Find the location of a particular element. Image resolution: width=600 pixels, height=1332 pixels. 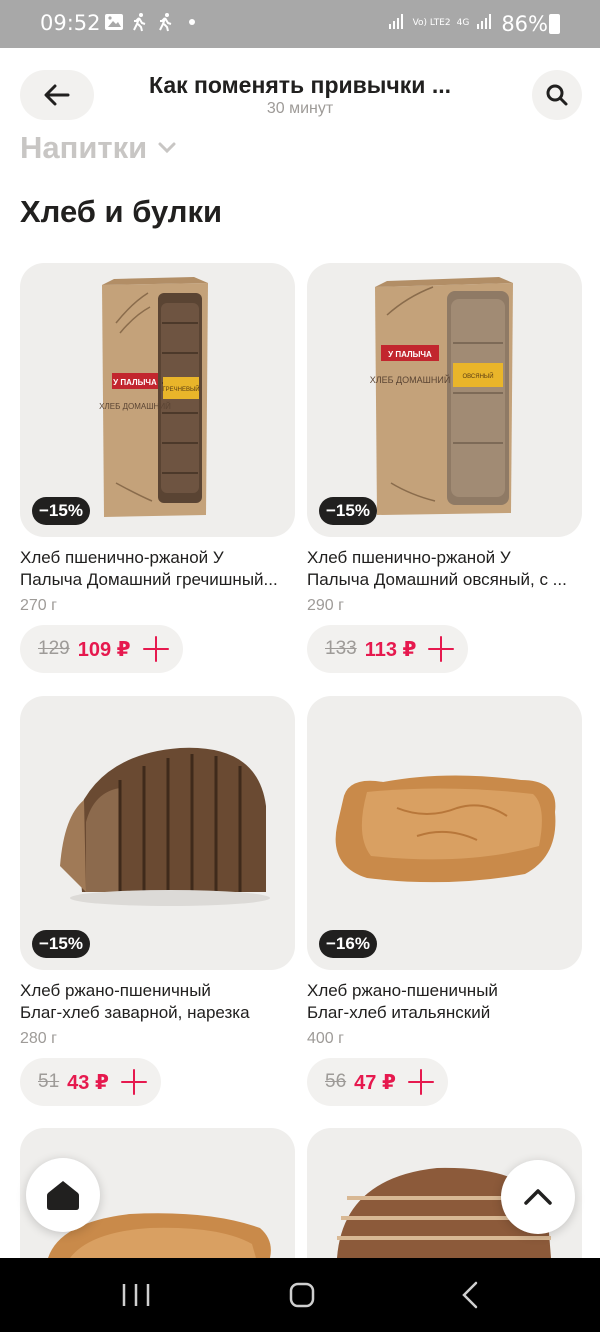

new-price: 47 ₽ is located at coordinates (375, 1082).